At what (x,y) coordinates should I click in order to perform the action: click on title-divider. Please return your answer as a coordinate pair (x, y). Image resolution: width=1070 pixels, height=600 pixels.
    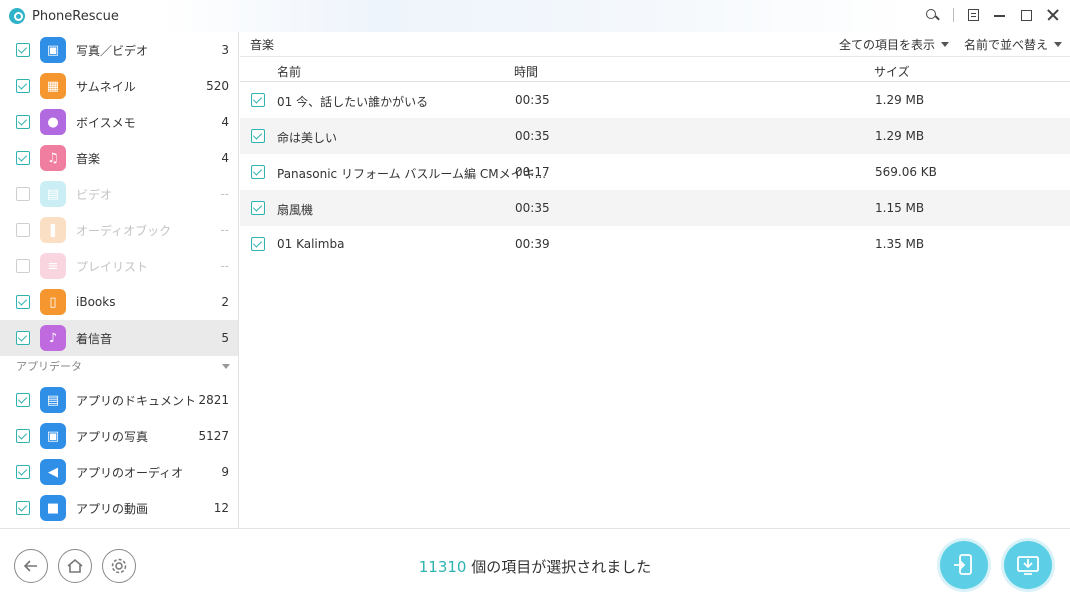
    Looking at the image, I should click on (953, 15).